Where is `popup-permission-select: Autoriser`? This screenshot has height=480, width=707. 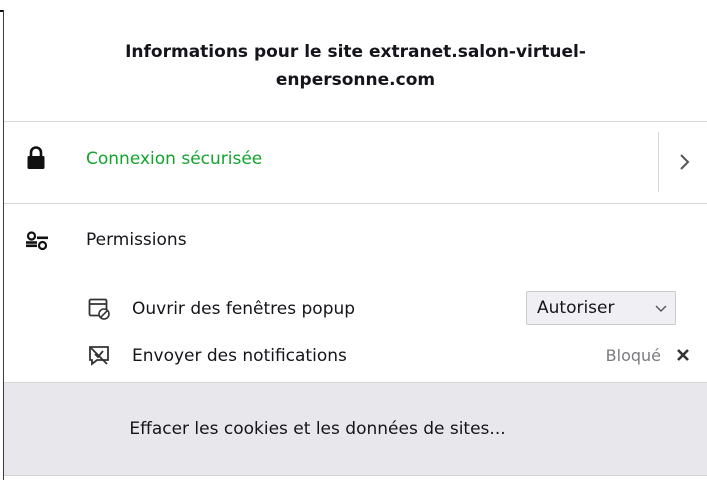
popup-permission-select: Autoriser is located at coordinates (601, 308).